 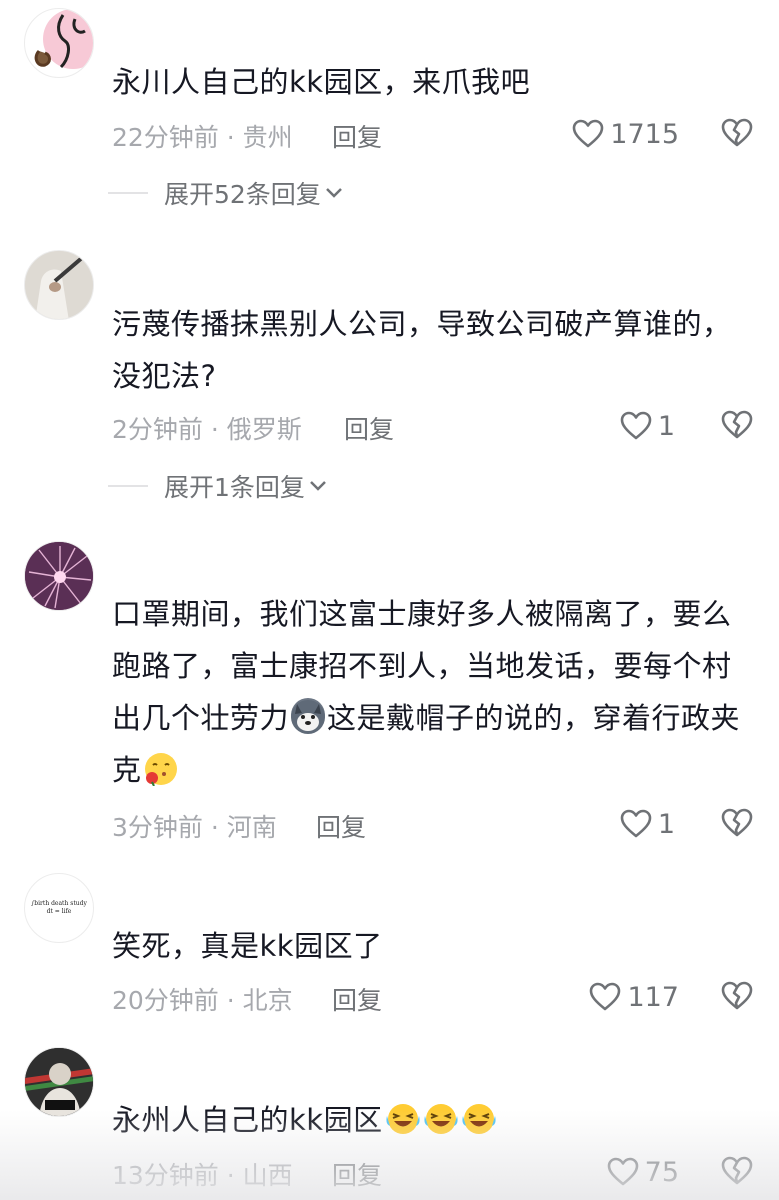 What do you see at coordinates (207, 429) in the screenshot?
I see `comment-time-location: 2分钟前 · 俄罗斯` at bounding box center [207, 429].